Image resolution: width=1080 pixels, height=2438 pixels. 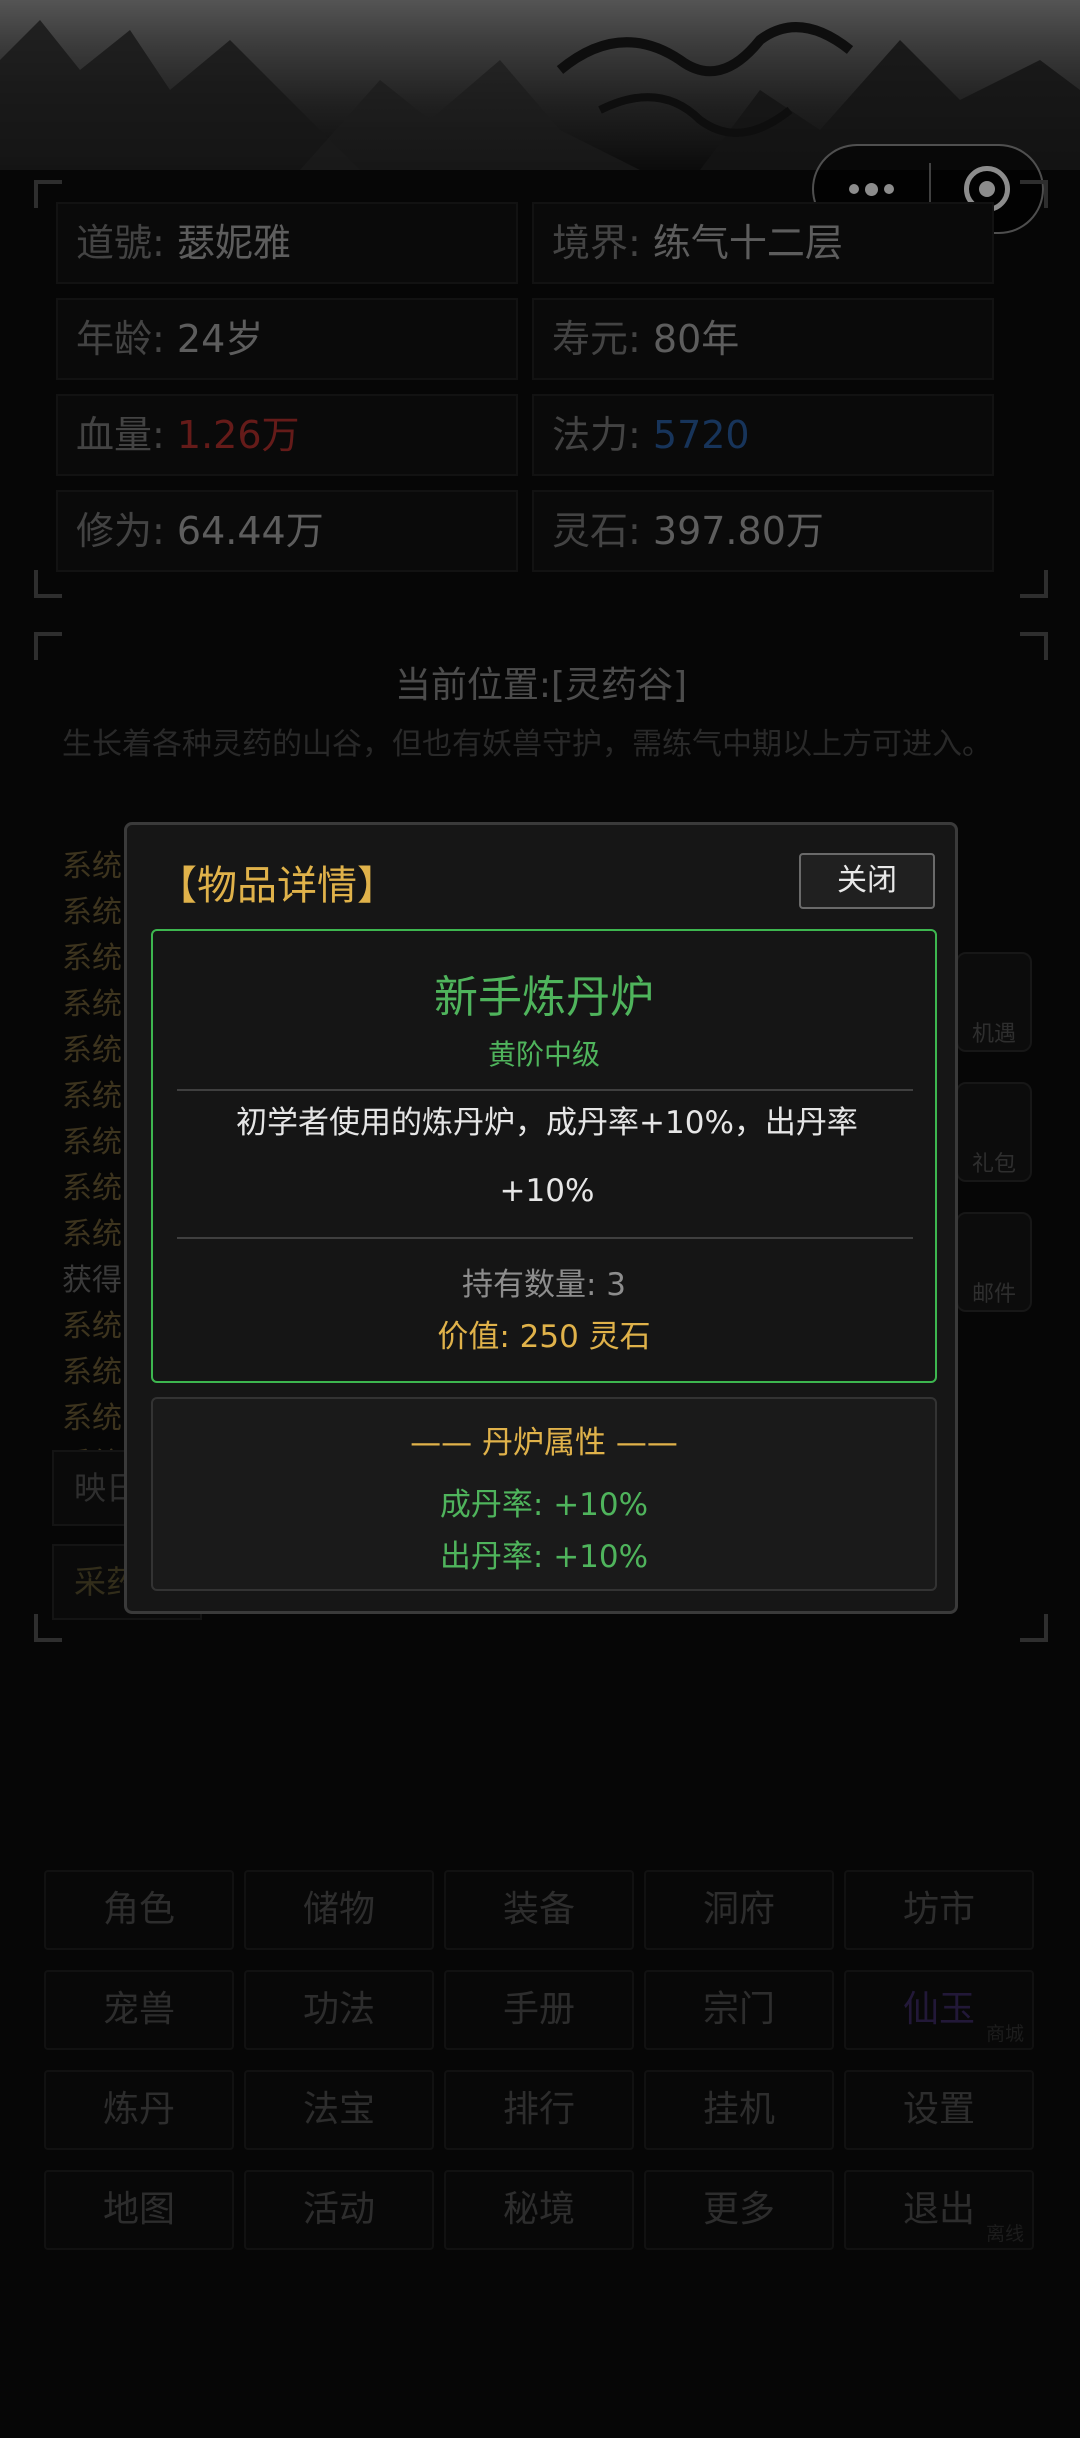 I want to click on attribute-line: 出丹率: +10%, so click(x=544, y=1557).